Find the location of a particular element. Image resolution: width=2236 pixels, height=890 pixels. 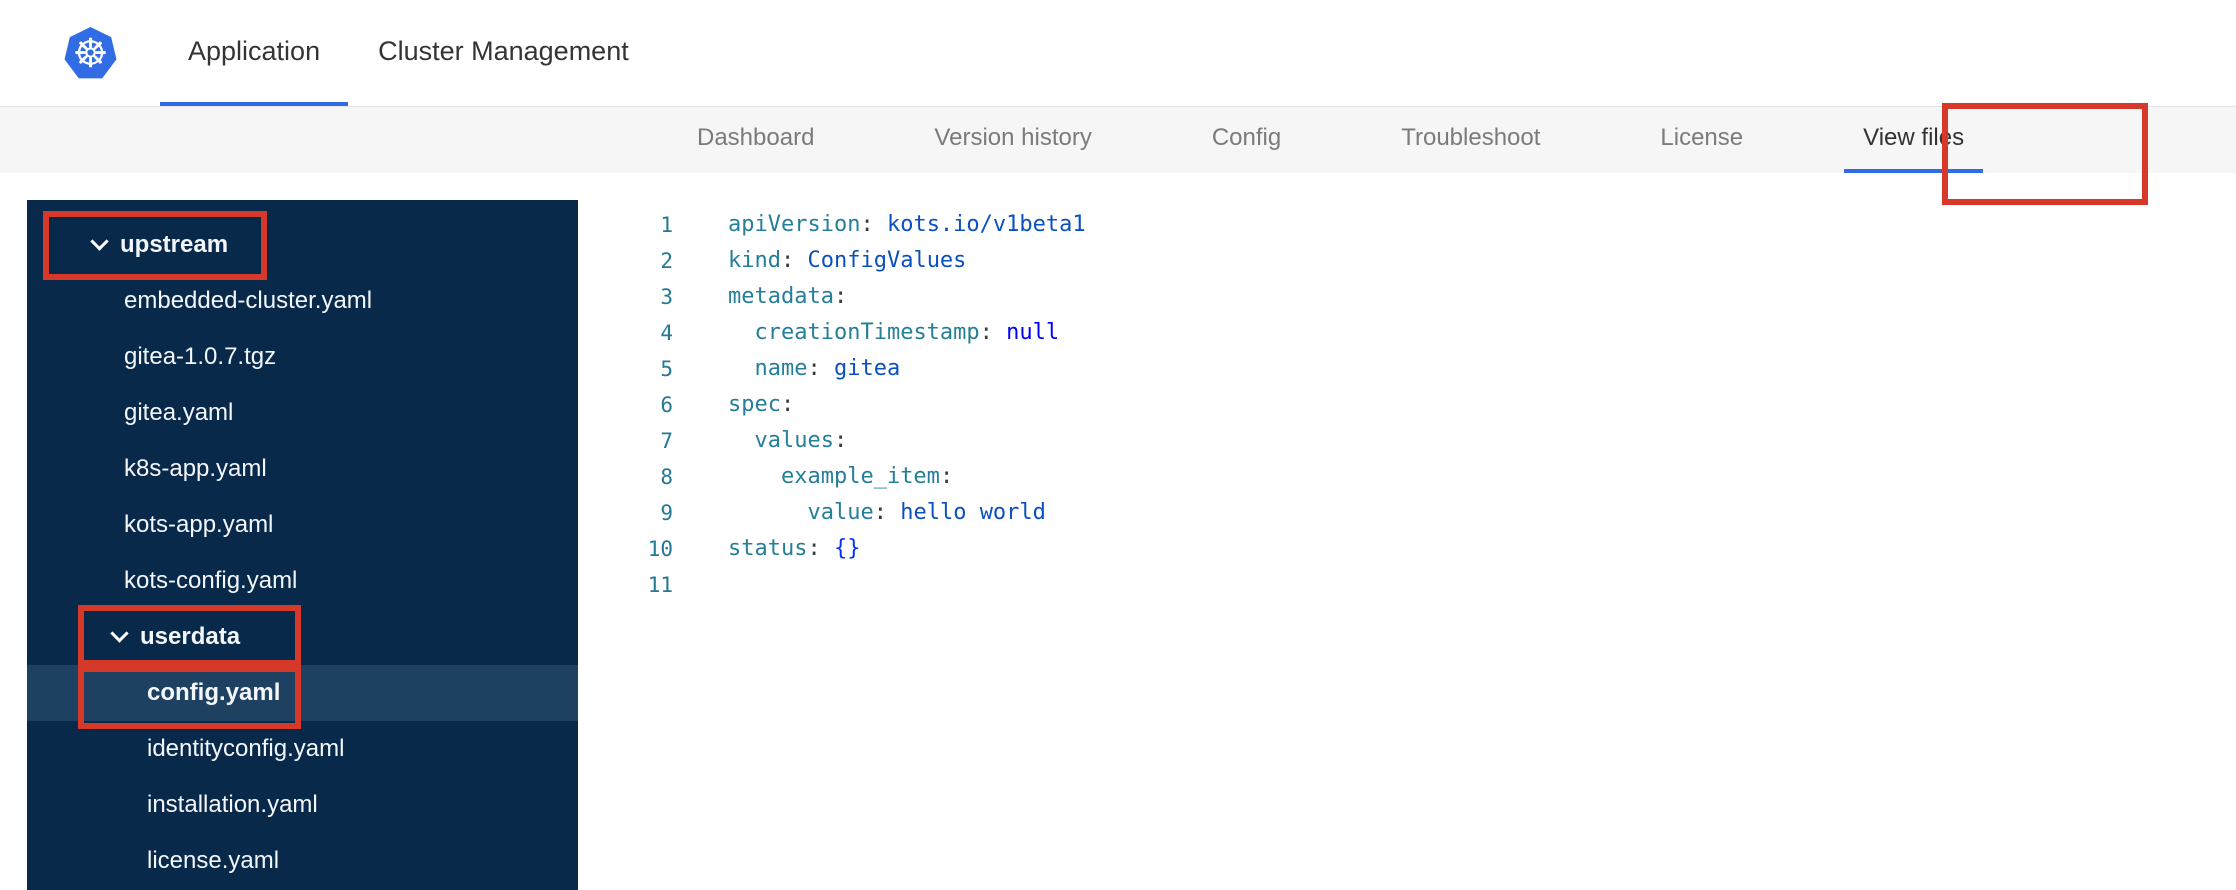

kubernetes-wheel-glyph: ☸ is located at coordinates (90, 53).